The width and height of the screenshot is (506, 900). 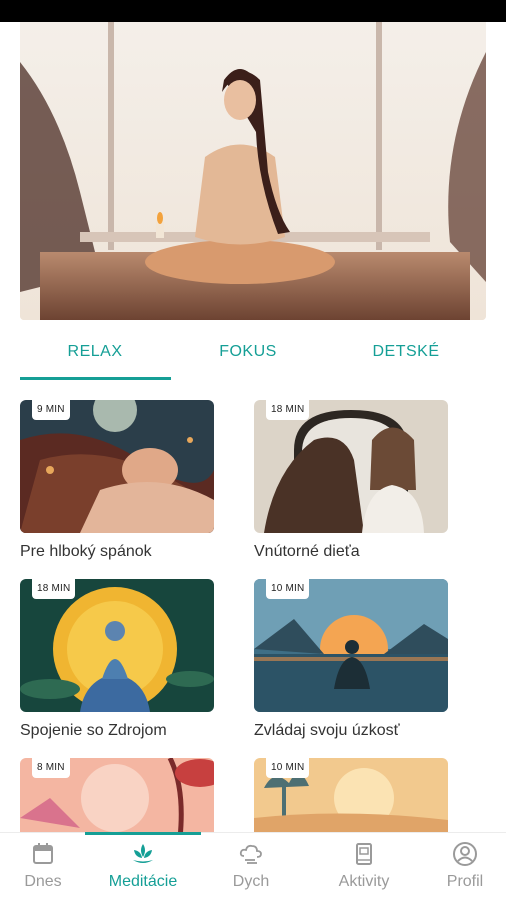 What do you see at coordinates (364, 881) in the screenshot?
I see `nav-label: Aktivity` at bounding box center [364, 881].